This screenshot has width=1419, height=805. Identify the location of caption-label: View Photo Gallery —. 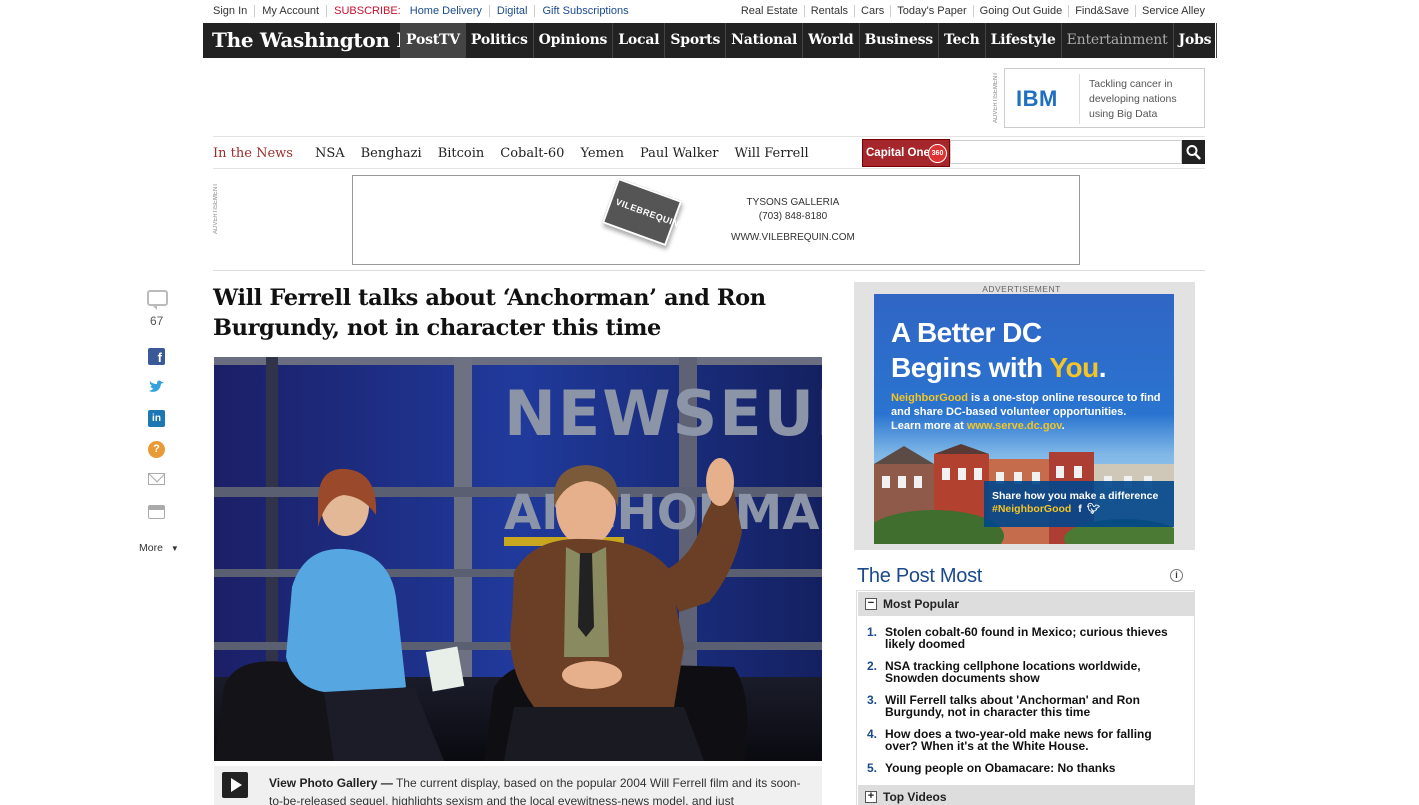
(331, 783).